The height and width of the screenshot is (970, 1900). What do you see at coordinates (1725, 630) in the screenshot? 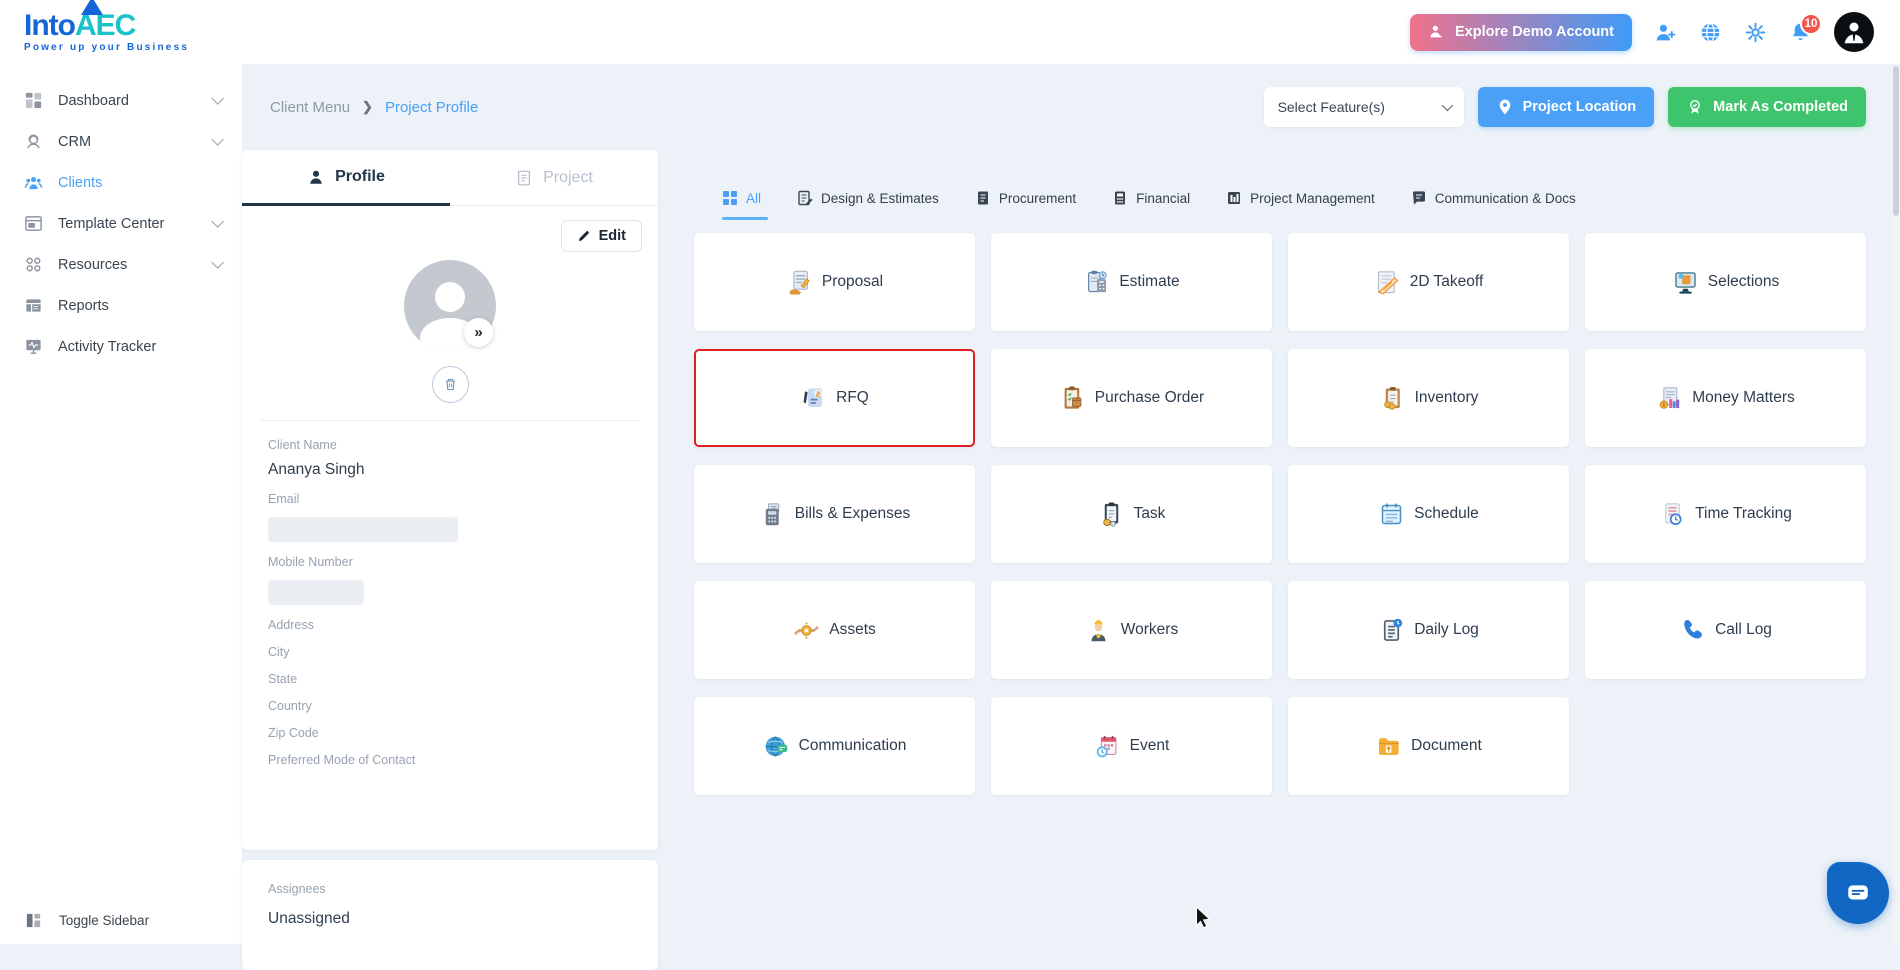
I see `feature-card-call-log: Call Log` at bounding box center [1725, 630].